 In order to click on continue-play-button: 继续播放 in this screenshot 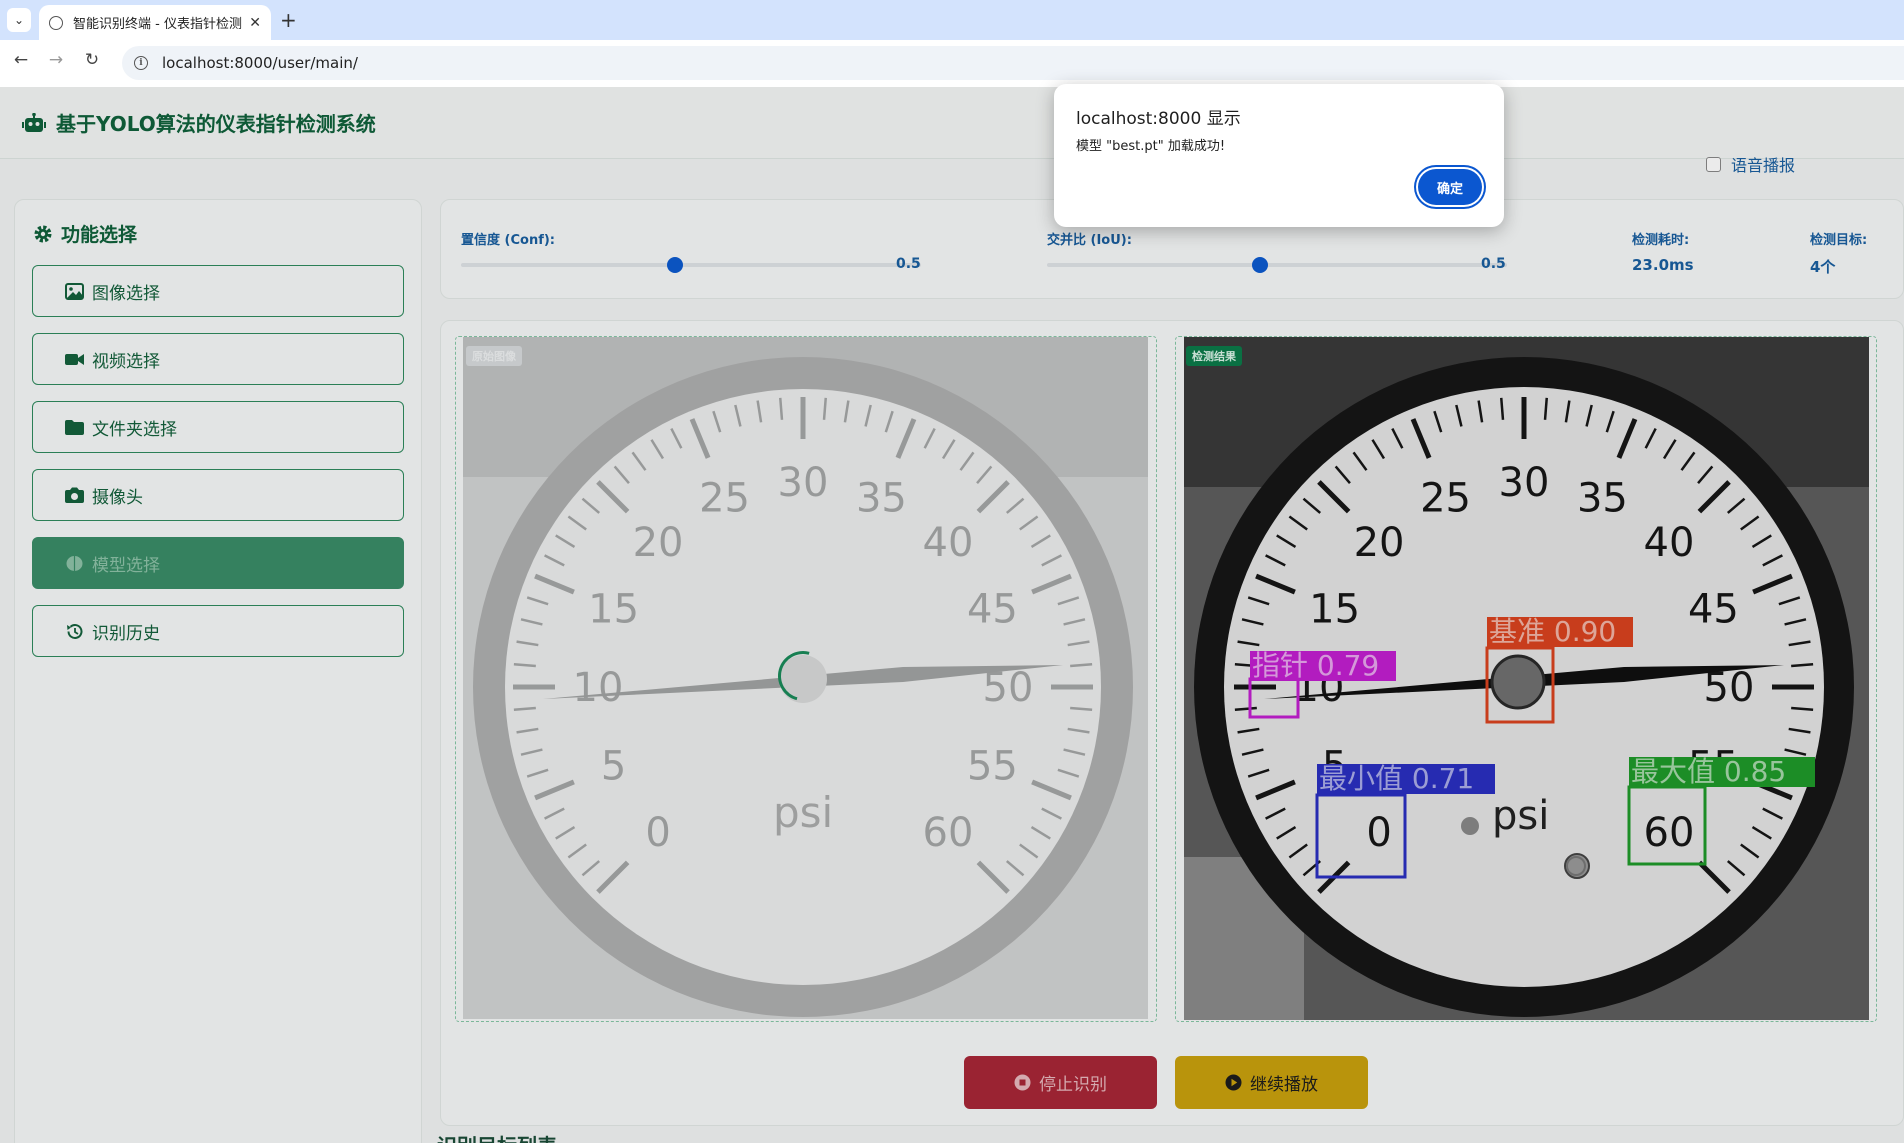, I will do `click(1271, 1082)`.